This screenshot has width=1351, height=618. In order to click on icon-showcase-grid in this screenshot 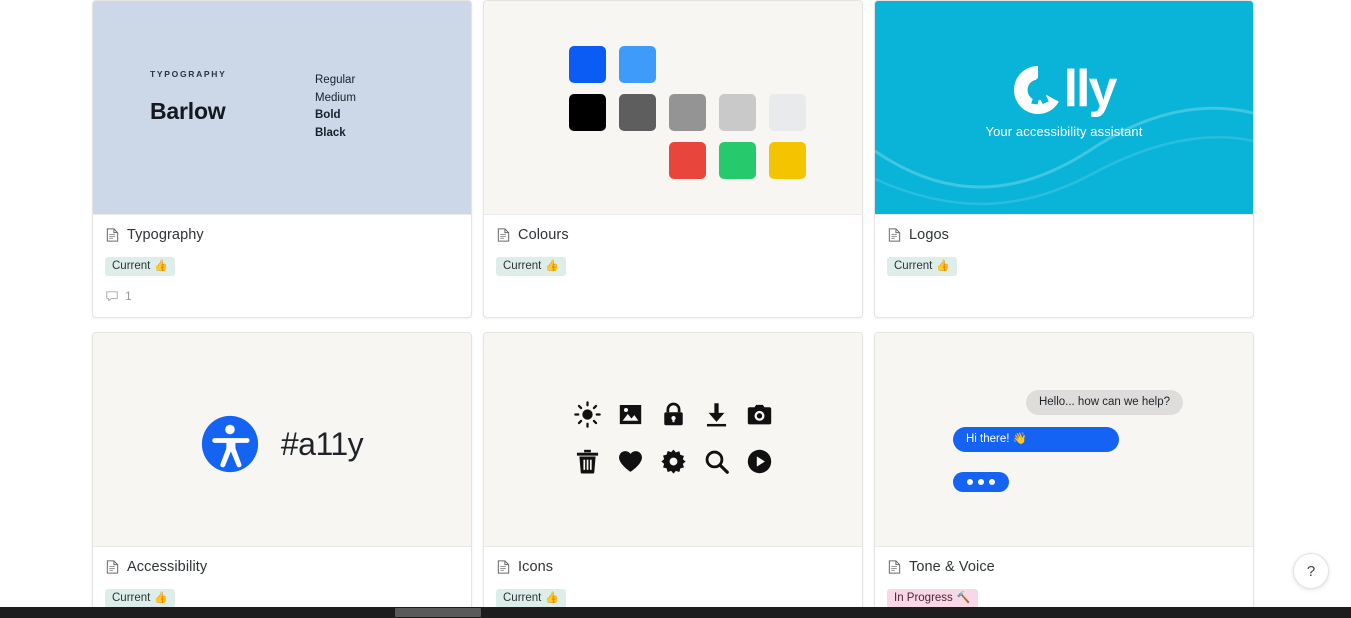, I will do `click(673, 438)`.